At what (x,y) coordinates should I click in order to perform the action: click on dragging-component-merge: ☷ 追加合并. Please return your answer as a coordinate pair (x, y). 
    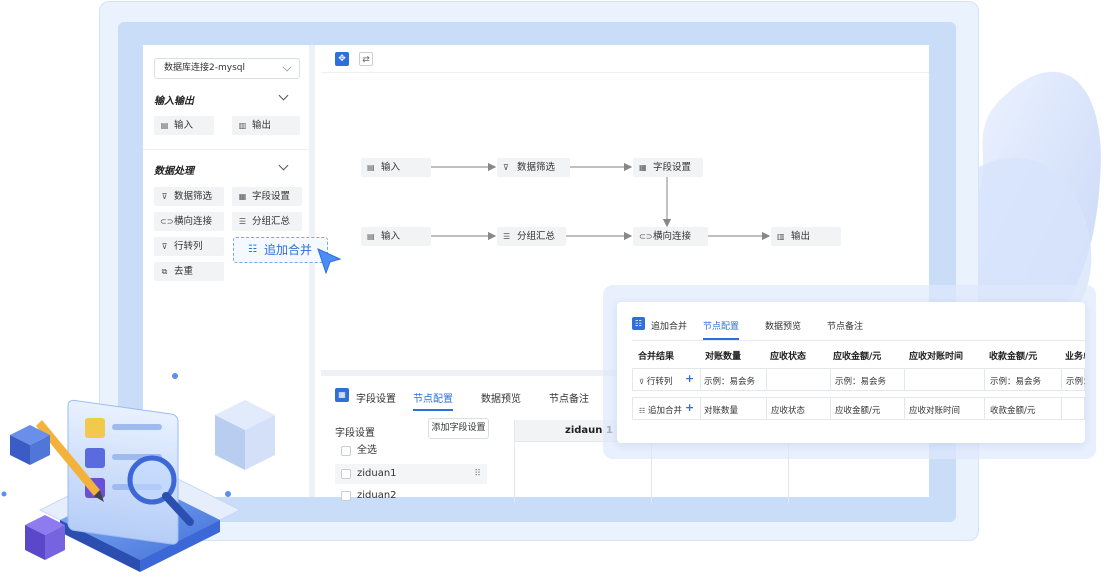
    Looking at the image, I should click on (280, 250).